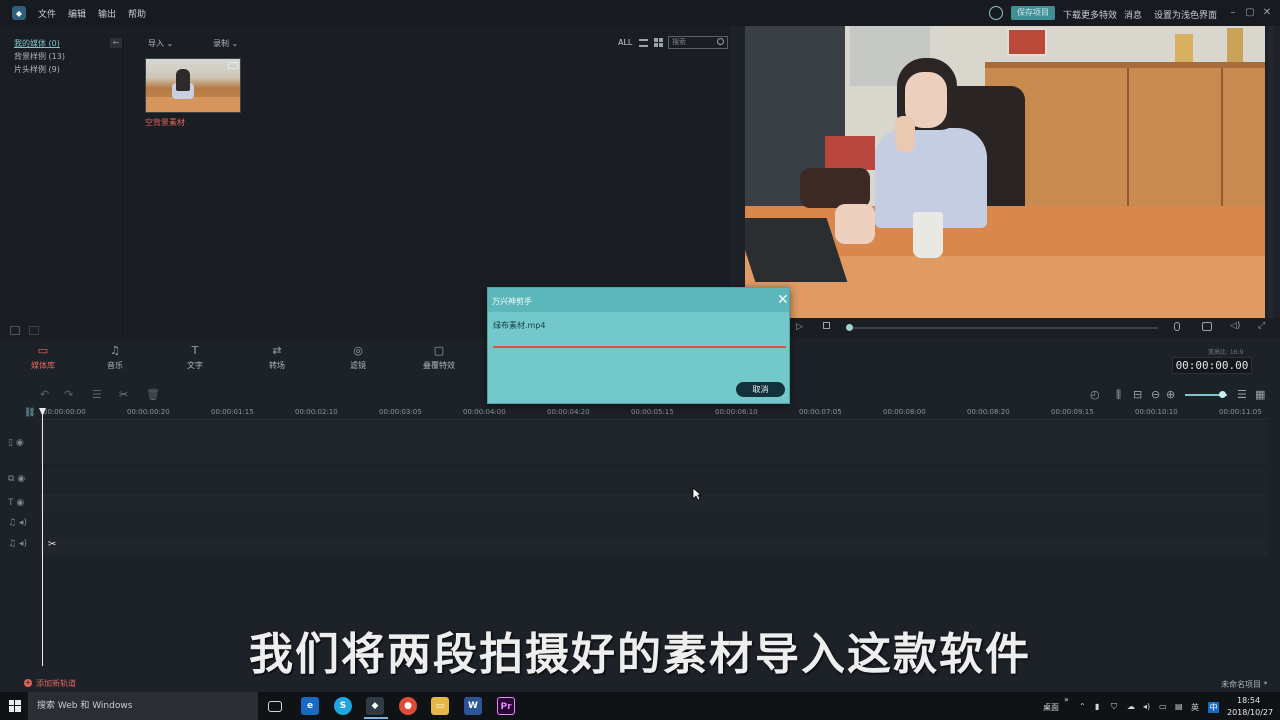 The width and height of the screenshot is (1280, 720). Describe the element at coordinates (799, 327) in the screenshot. I see `play-icon: ▷` at that location.